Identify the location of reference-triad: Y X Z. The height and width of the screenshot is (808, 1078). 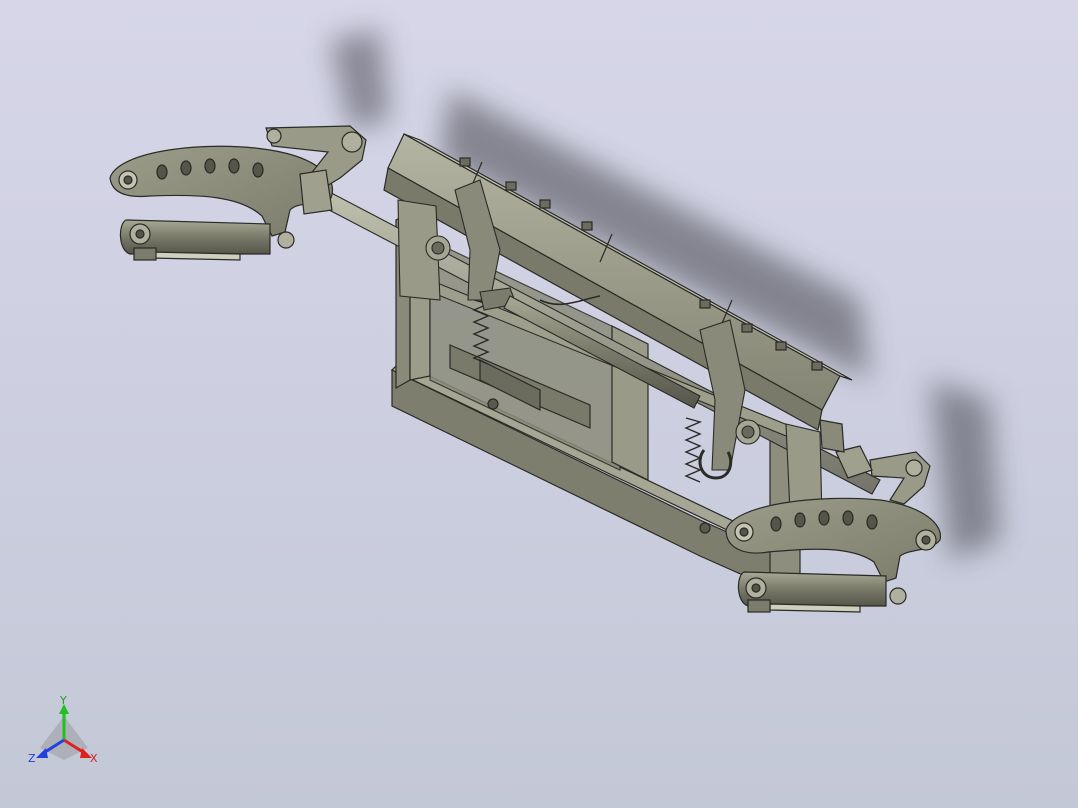
(63, 729).